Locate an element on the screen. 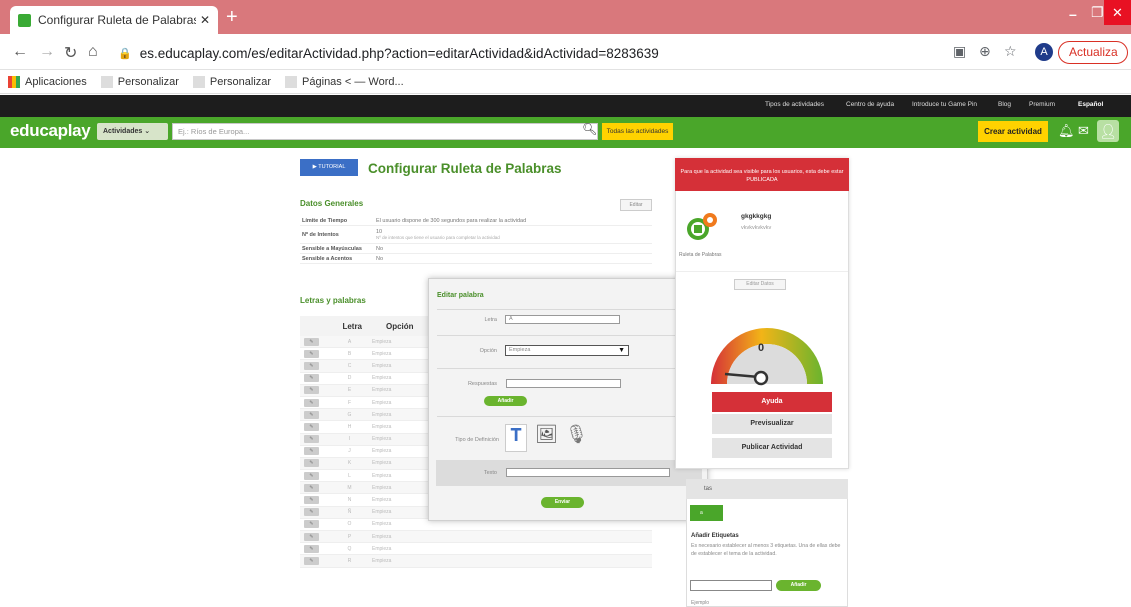 This screenshot has width=1131, height=607. bell-icon: 🔔︎ is located at coordinates (1066, 131).